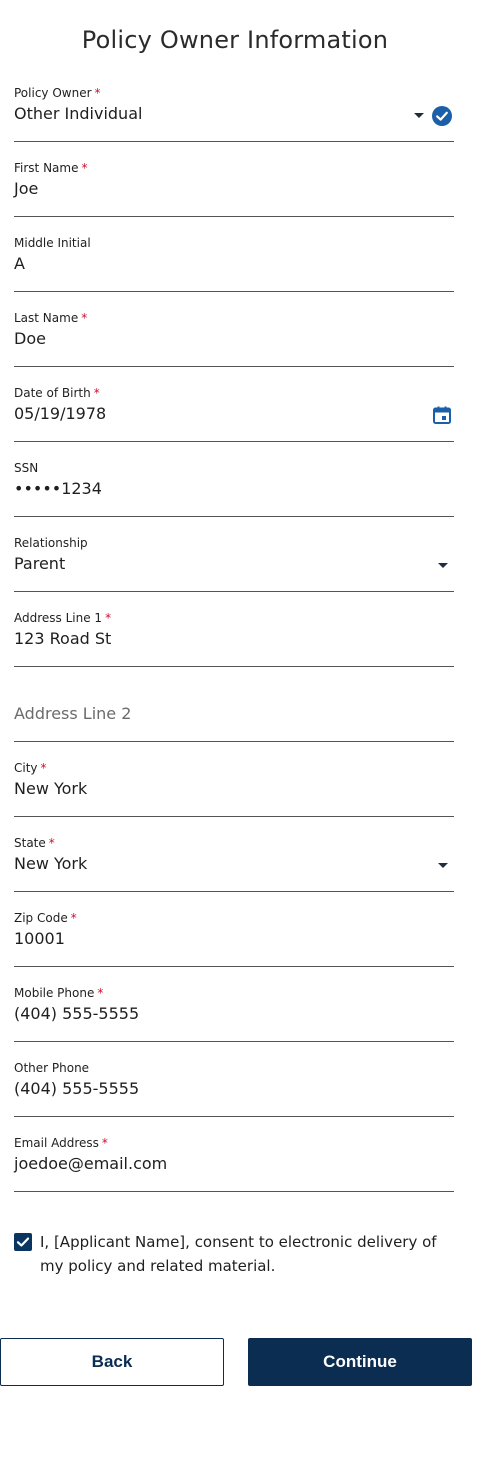 The height and width of the screenshot is (1466, 500). Describe the element at coordinates (58, 488) in the screenshot. I see `ssn-value: •••••1234` at that location.